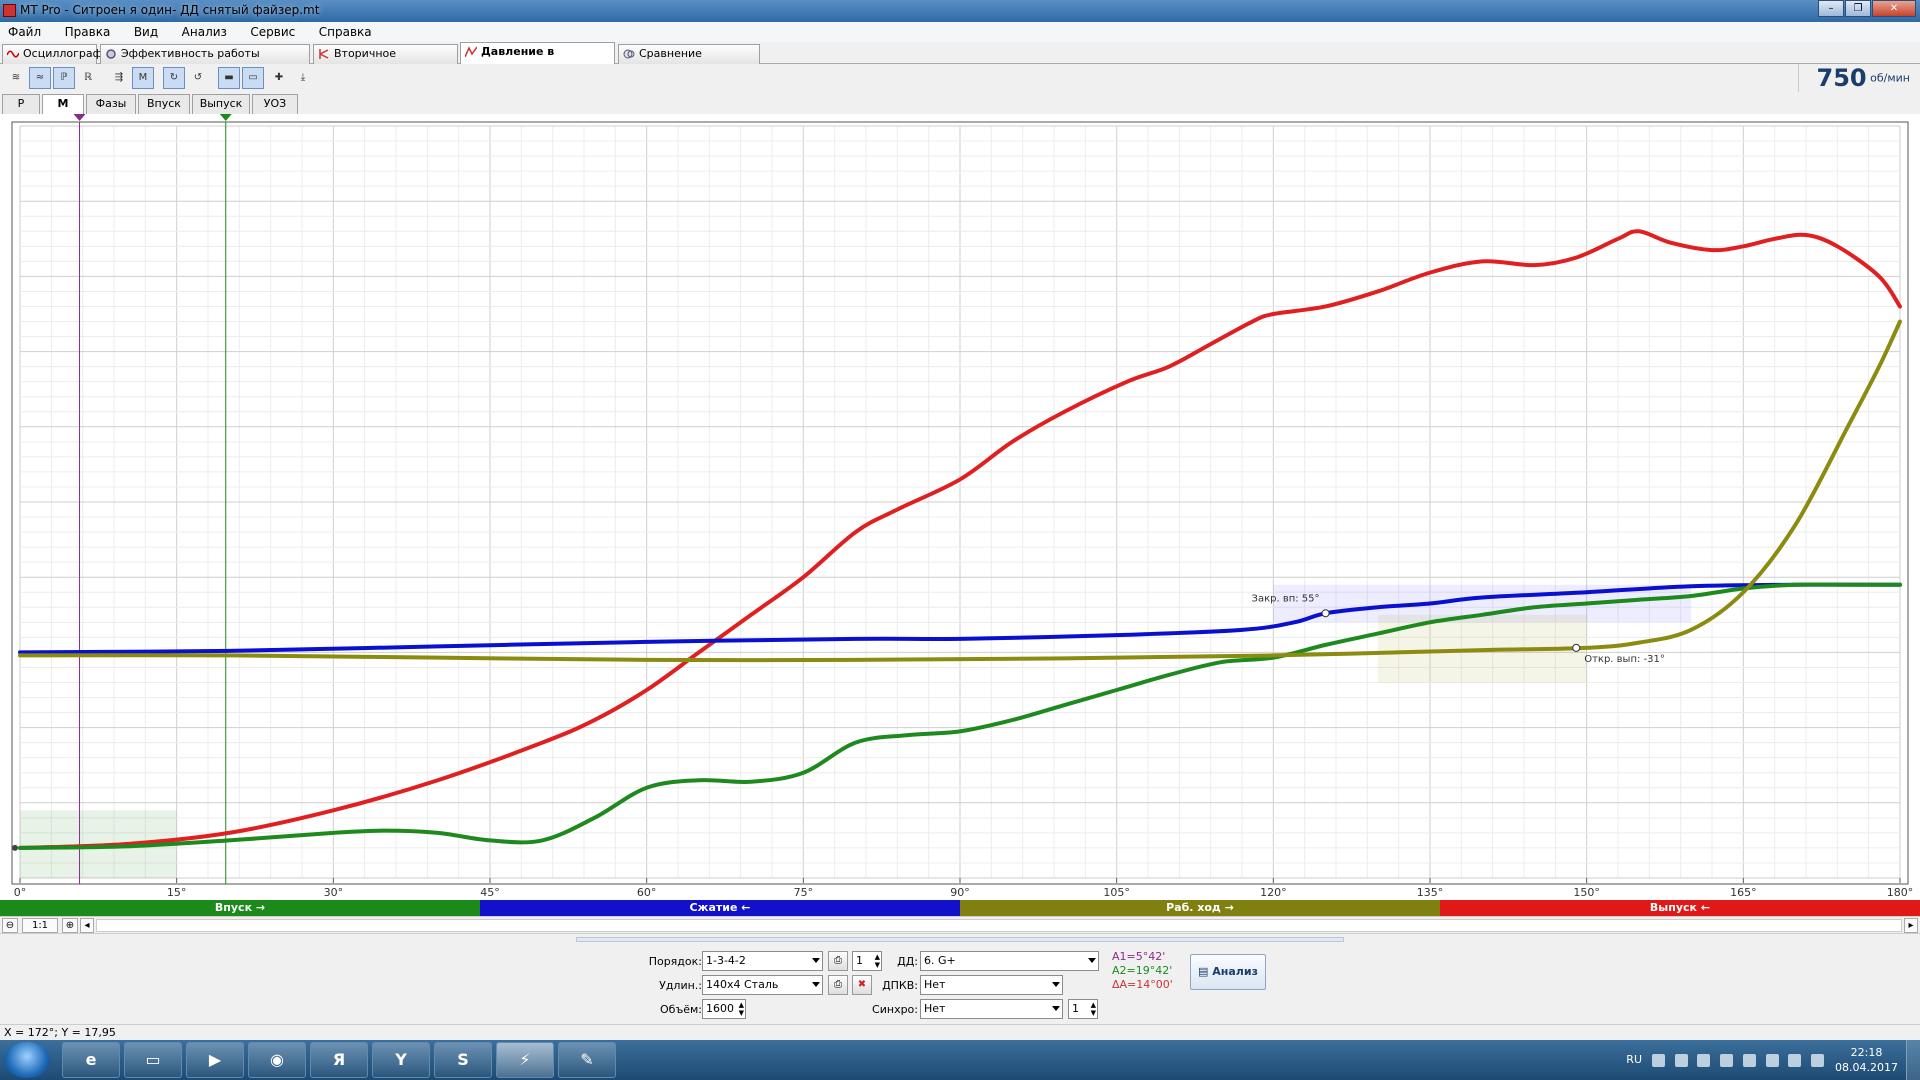 The width and height of the screenshot is (1920, 1080). Describe the element at coordinates (16, 78) in the screenshot. I see `waveform-tool-icon: ≋` at that location.